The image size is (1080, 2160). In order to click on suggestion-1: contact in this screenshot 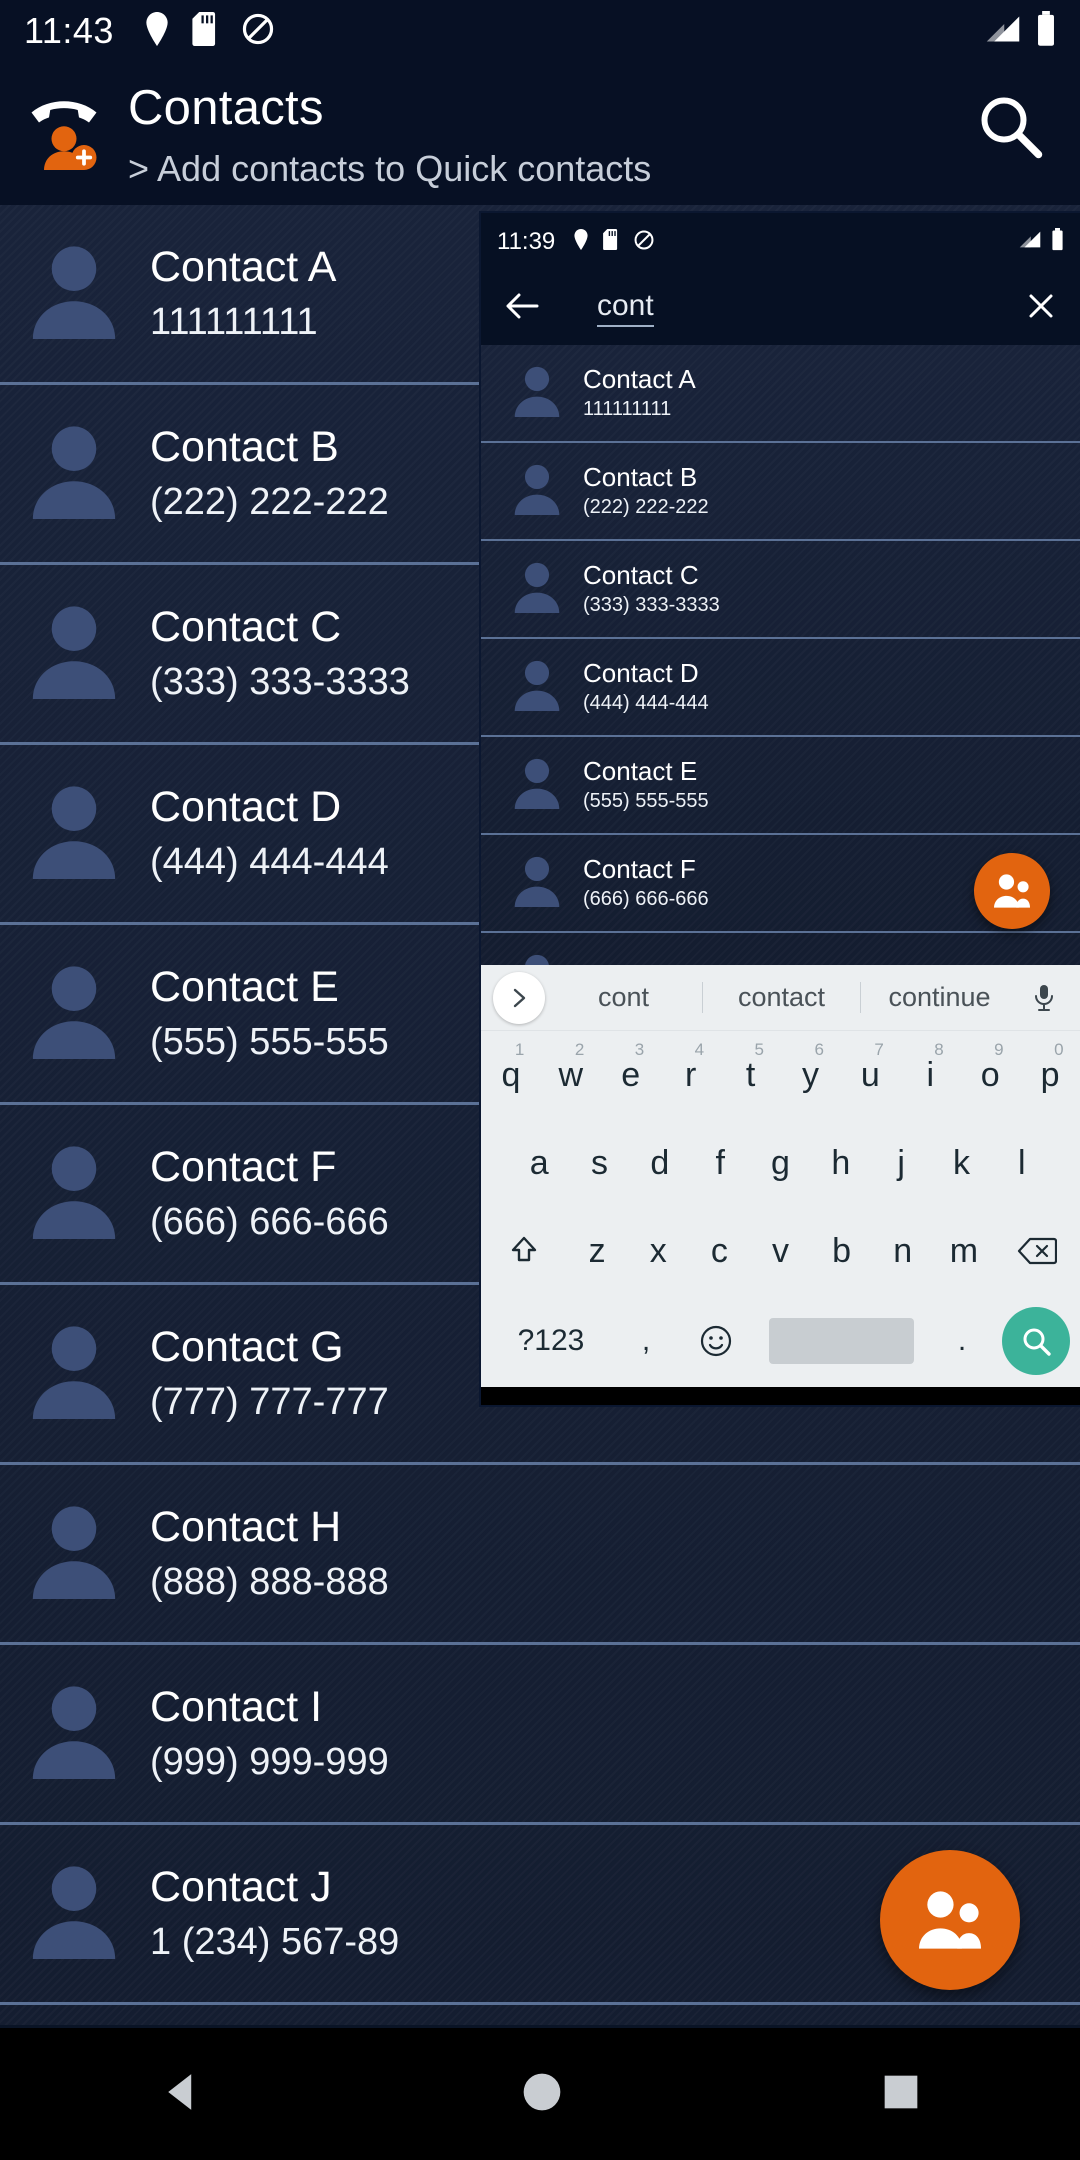, I will do `click(781, 997)`.